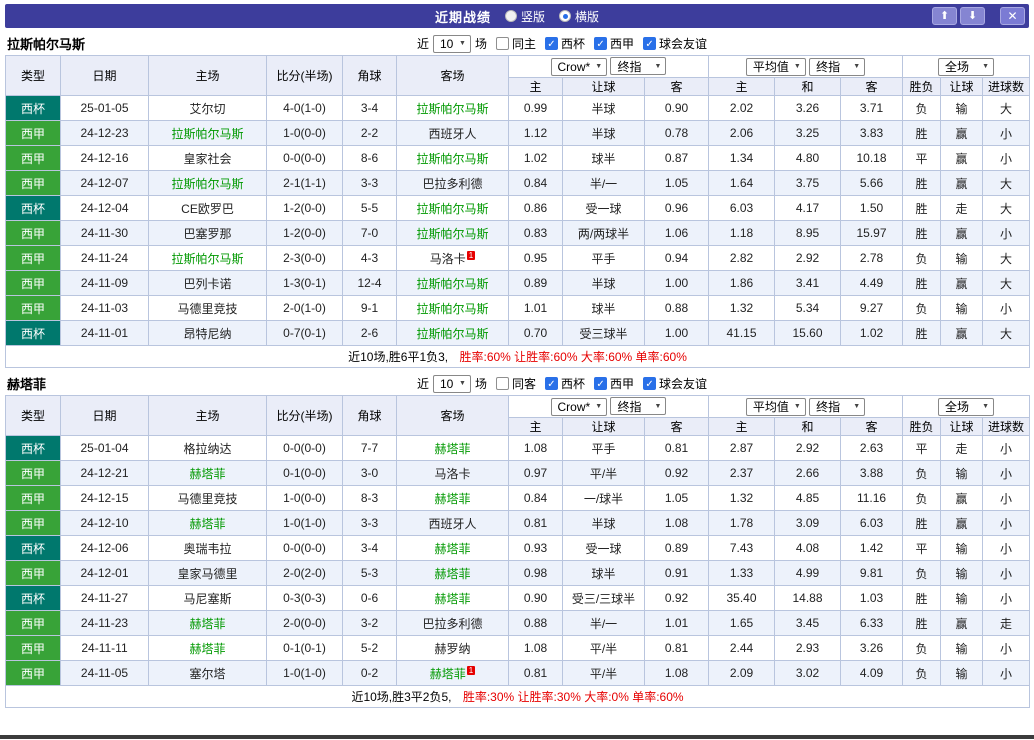 The width and height of the screenshot is (1034, 740). Describe the element at coordinates (922, 86) in the screenshot. I see `col-result: 胜负` at that location.